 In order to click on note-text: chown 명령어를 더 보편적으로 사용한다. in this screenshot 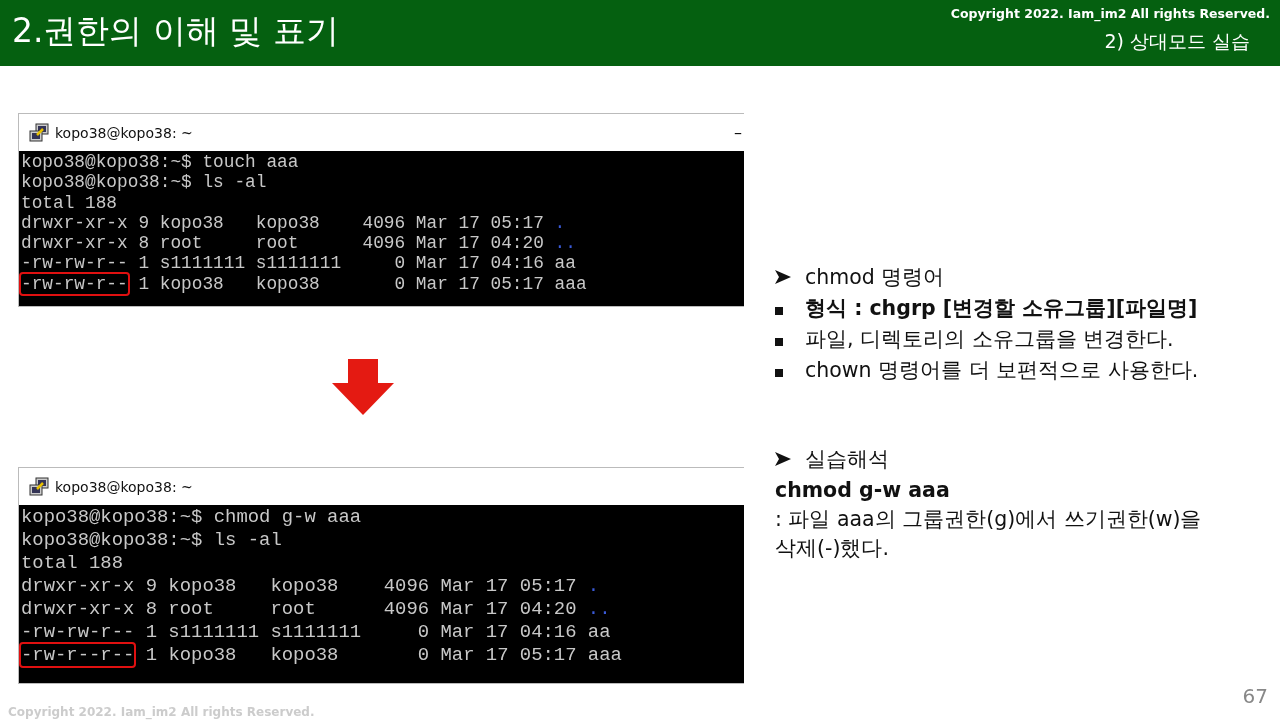, I will do `click(1002, 370)`.